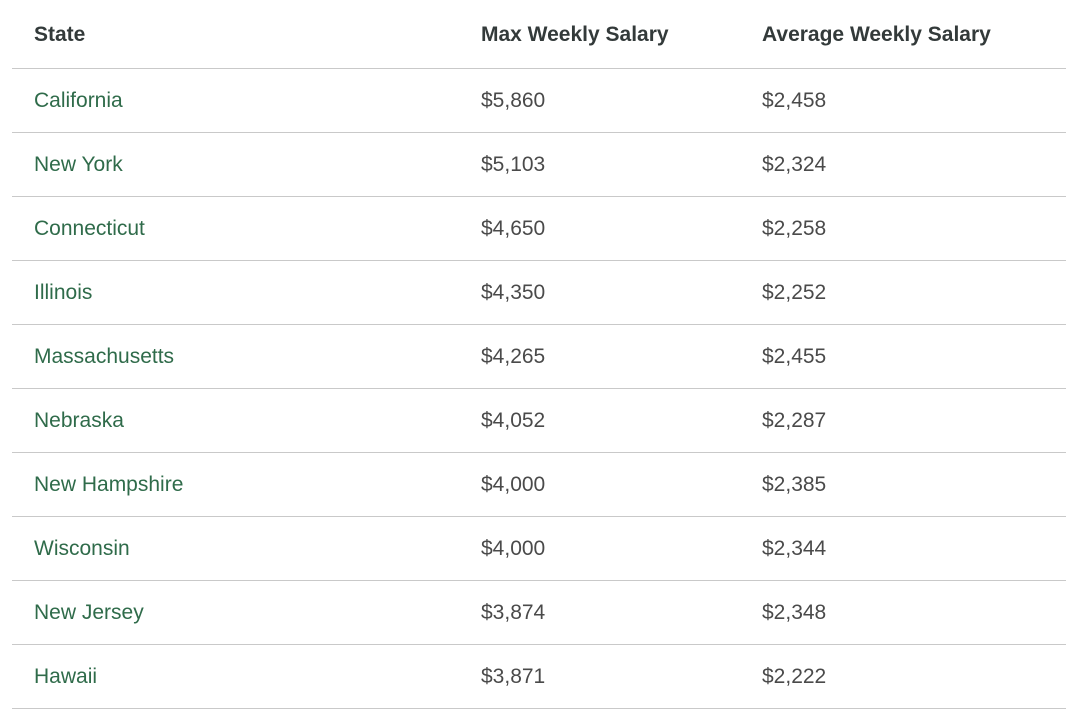 This screenshot has width=1078, height=720. What do you see at coordinates (246, 548) in the screenshot?
I see `state-link: Wisconsin` at bounding box center [246, 548].